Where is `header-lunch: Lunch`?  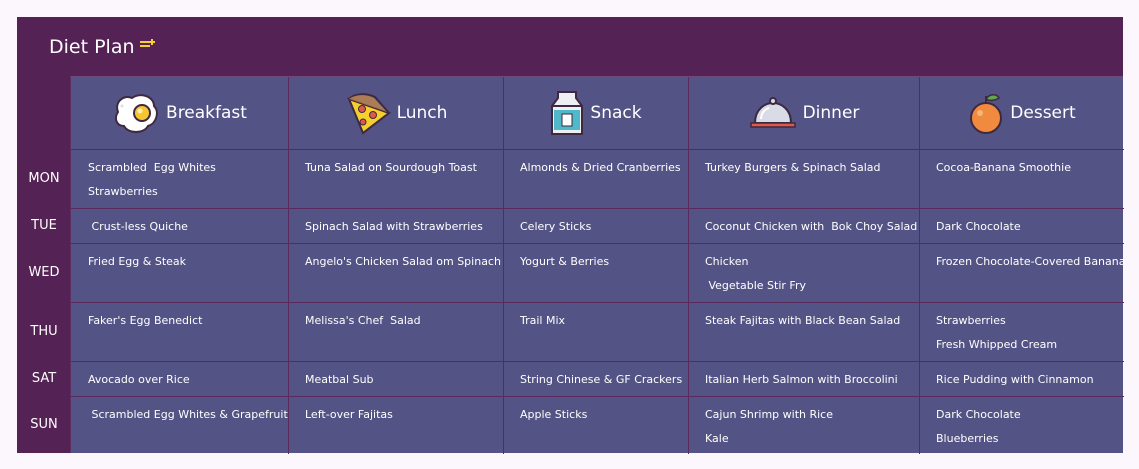 header-lunch: Lunch is located at coordinates (396, 113).